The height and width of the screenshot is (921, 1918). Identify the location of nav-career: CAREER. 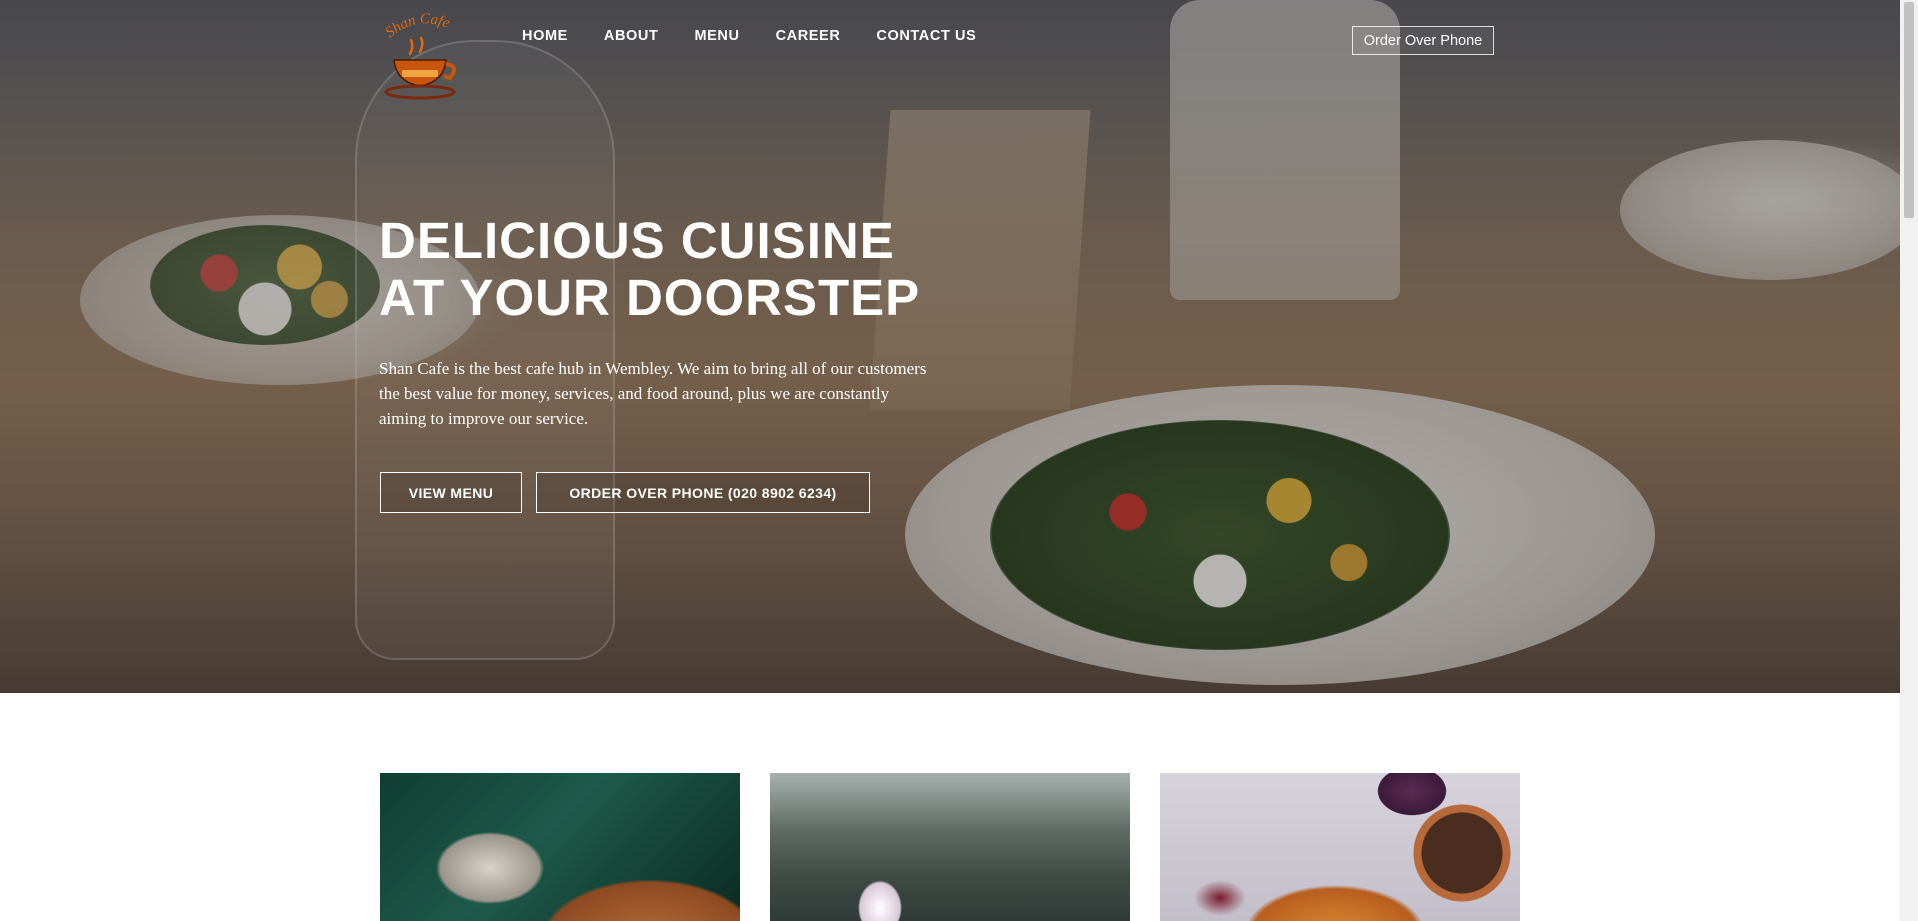
(808, 36).